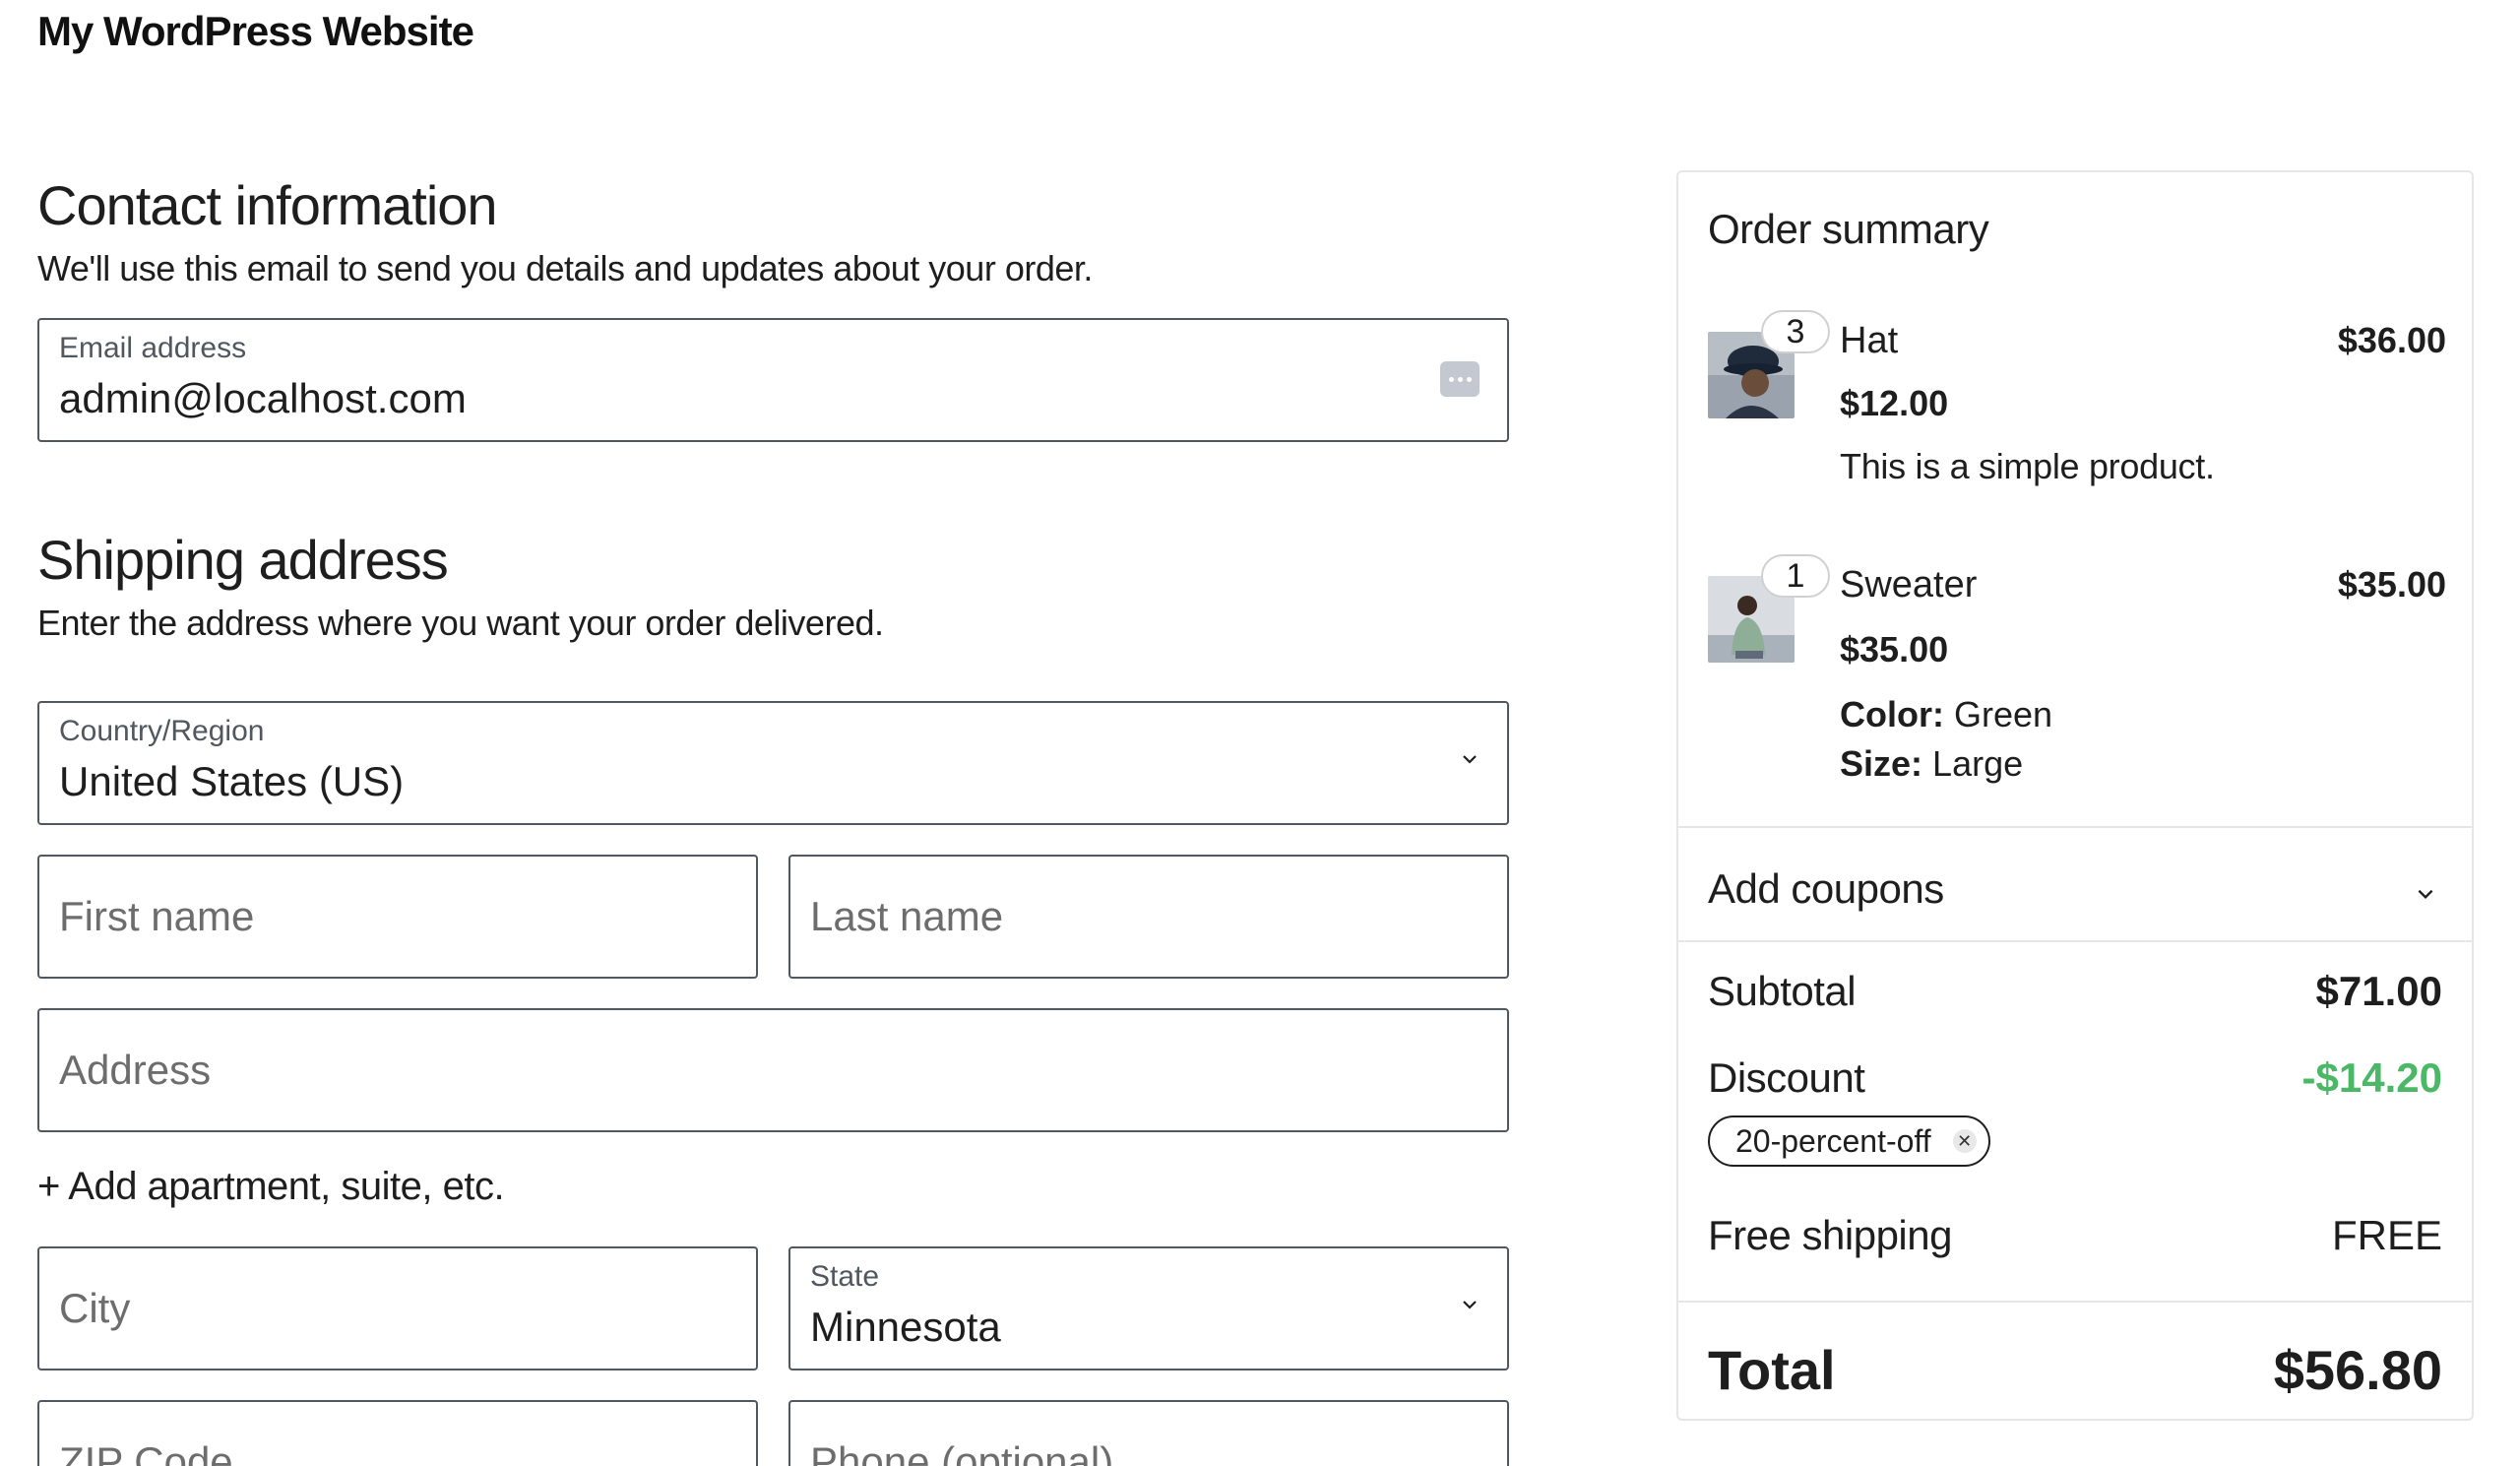  What do you see at coordinates (1795, 576) in the screenshot?
I see `quantity-badge: 1` at bounding box center [1795, 576].